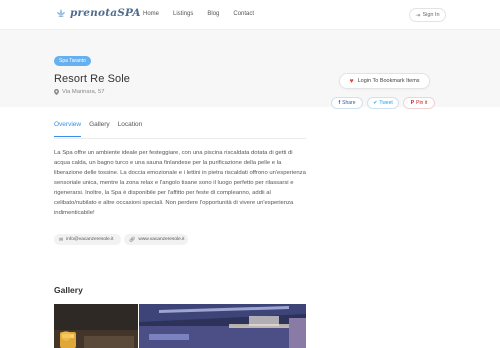  Describe the element at coordinates (105, 13) in the screenshot. I see `logo-text: prenotaSPA` at that location.